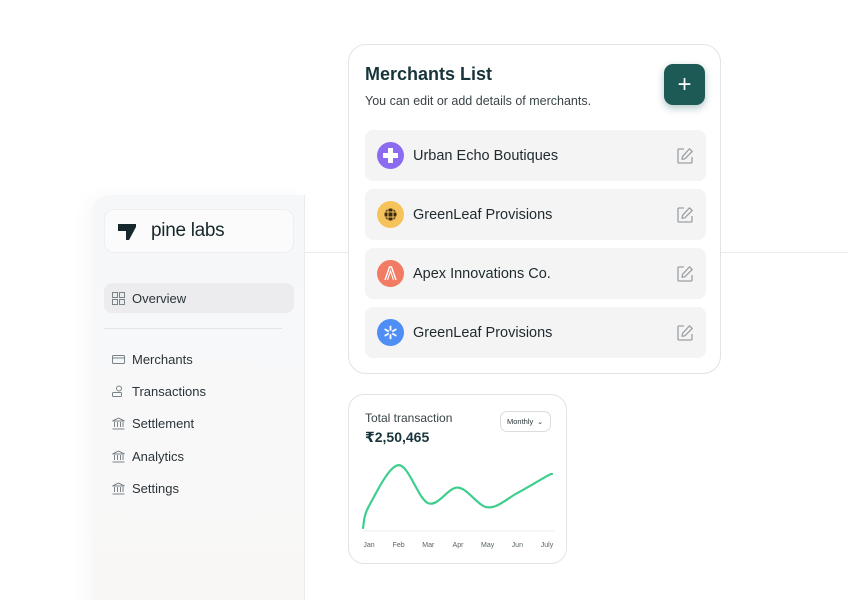 The height and width of the screenshot is (600, 848). I want to click on sidebar-item-label: Settlement, so click(163, 423).